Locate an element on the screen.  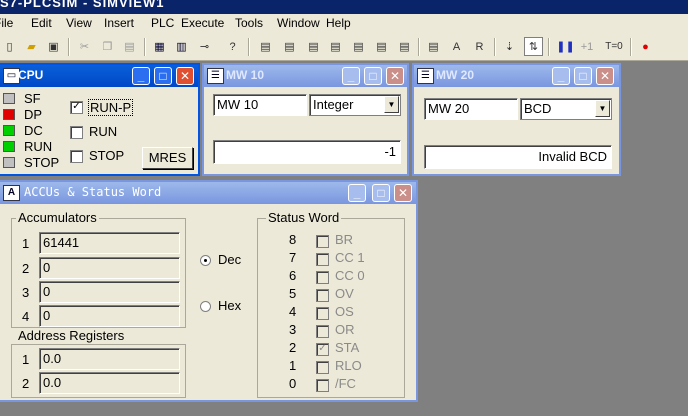
menu-window: Window is located at coordinates (298, 23).